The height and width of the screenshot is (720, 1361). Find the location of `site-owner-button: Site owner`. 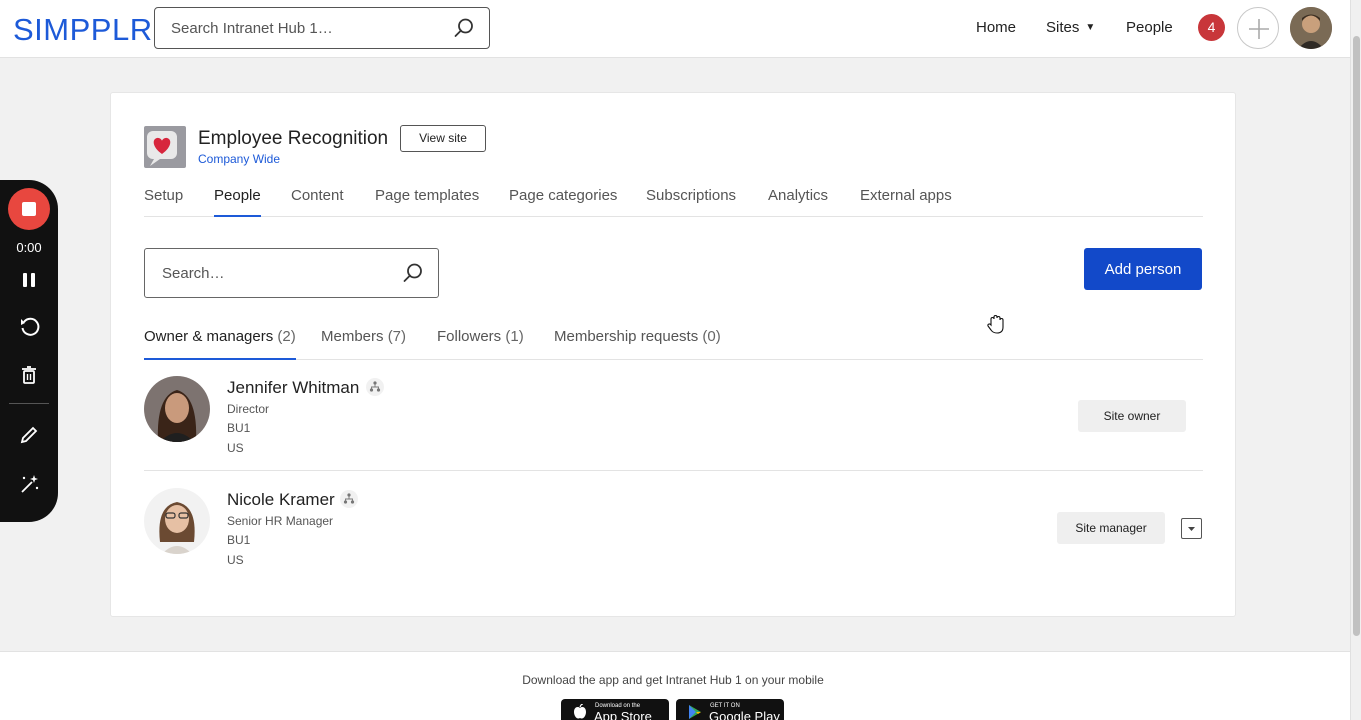

site-owner-button: Site owner is located at coordinates (1132, 416).